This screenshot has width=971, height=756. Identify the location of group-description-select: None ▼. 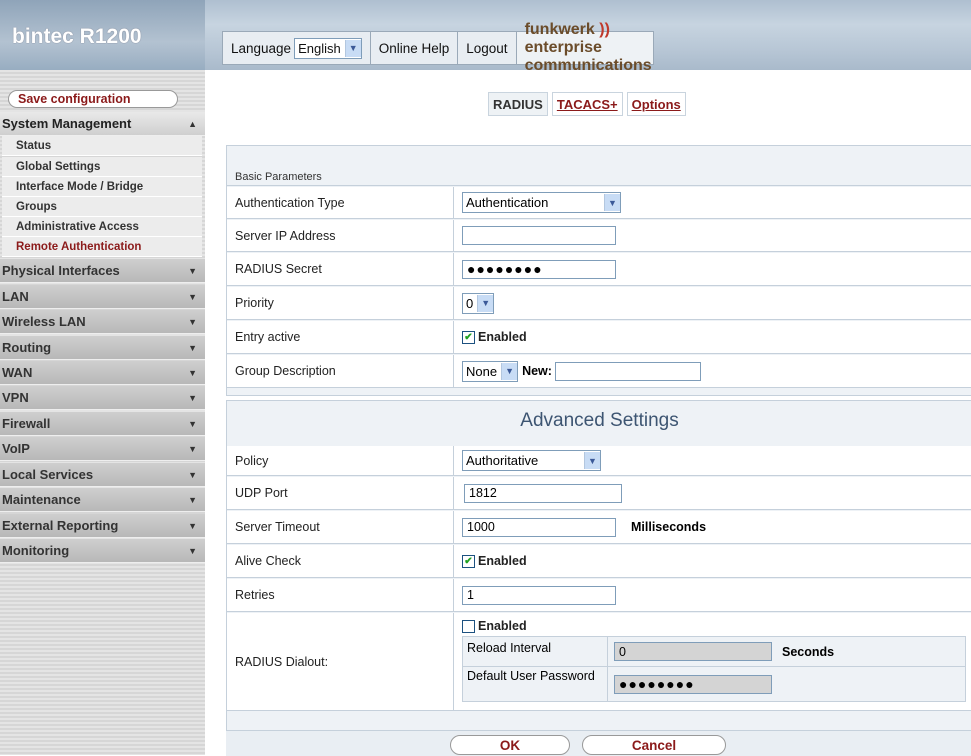
(490, 371).